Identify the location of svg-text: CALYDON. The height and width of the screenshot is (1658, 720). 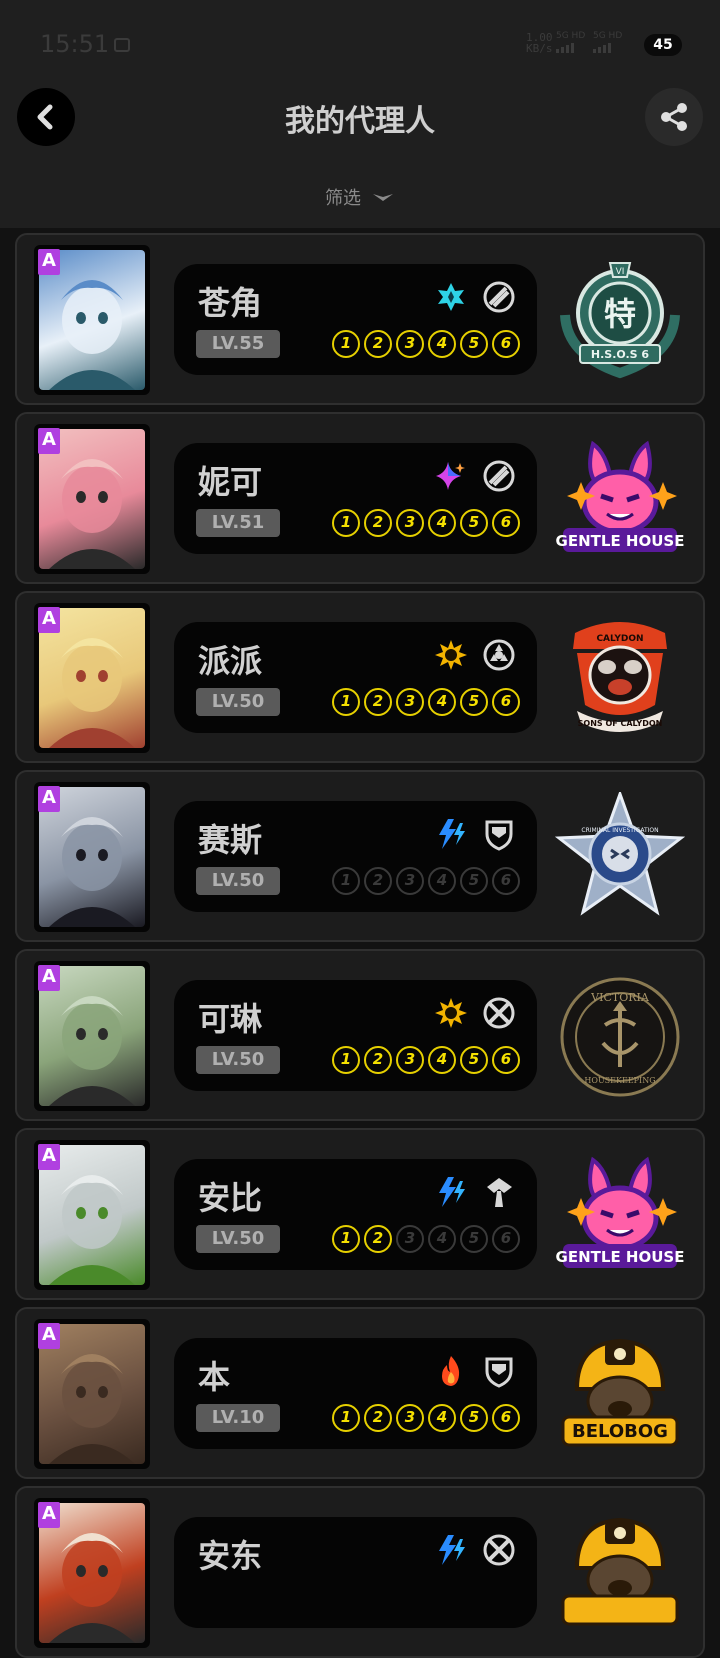
(619, 639).